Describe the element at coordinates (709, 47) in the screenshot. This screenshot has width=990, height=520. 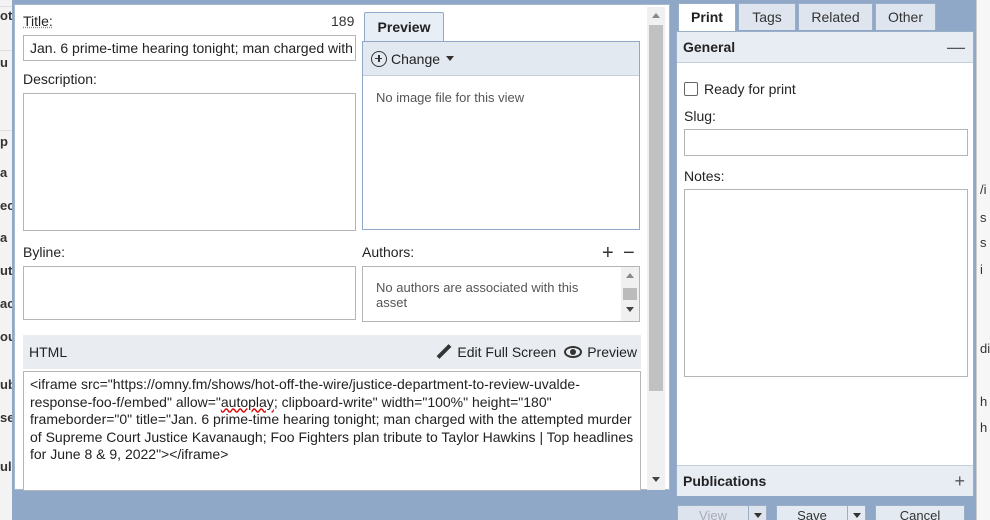
I see `general-section-title: General` at that location.